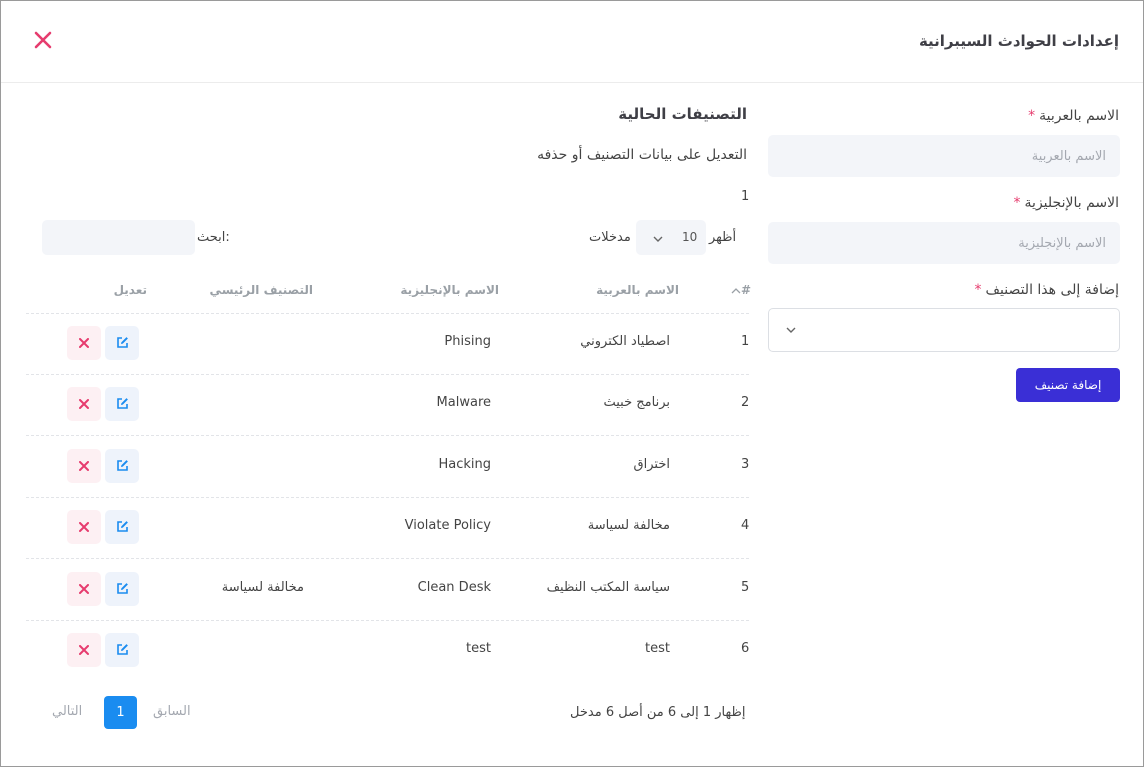  I want to click on cell-name-en: Violate Policy, so click(447, 525).